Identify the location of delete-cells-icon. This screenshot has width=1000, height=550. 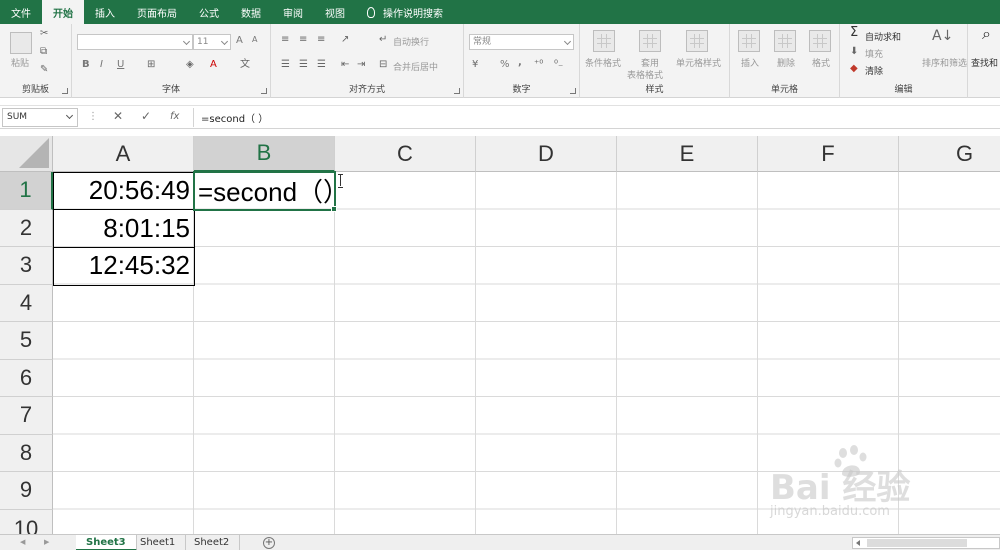
(785, 41).